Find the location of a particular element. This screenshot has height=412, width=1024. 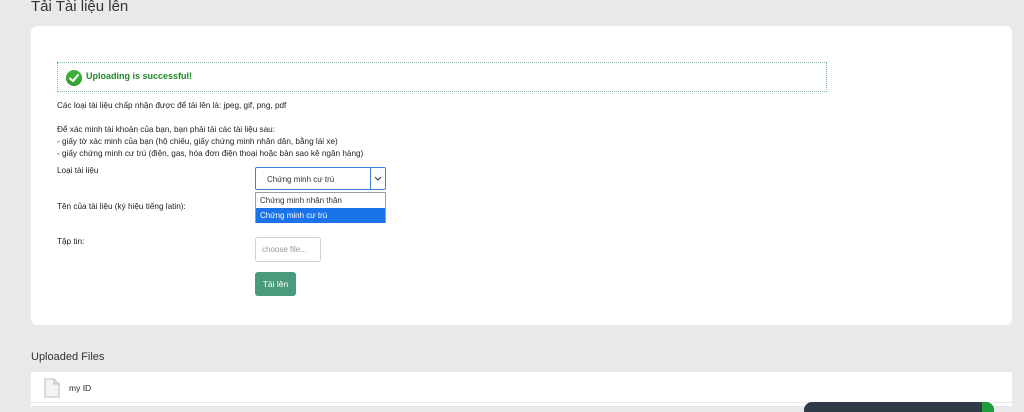

check-icon is located at coordinates (74, 78).